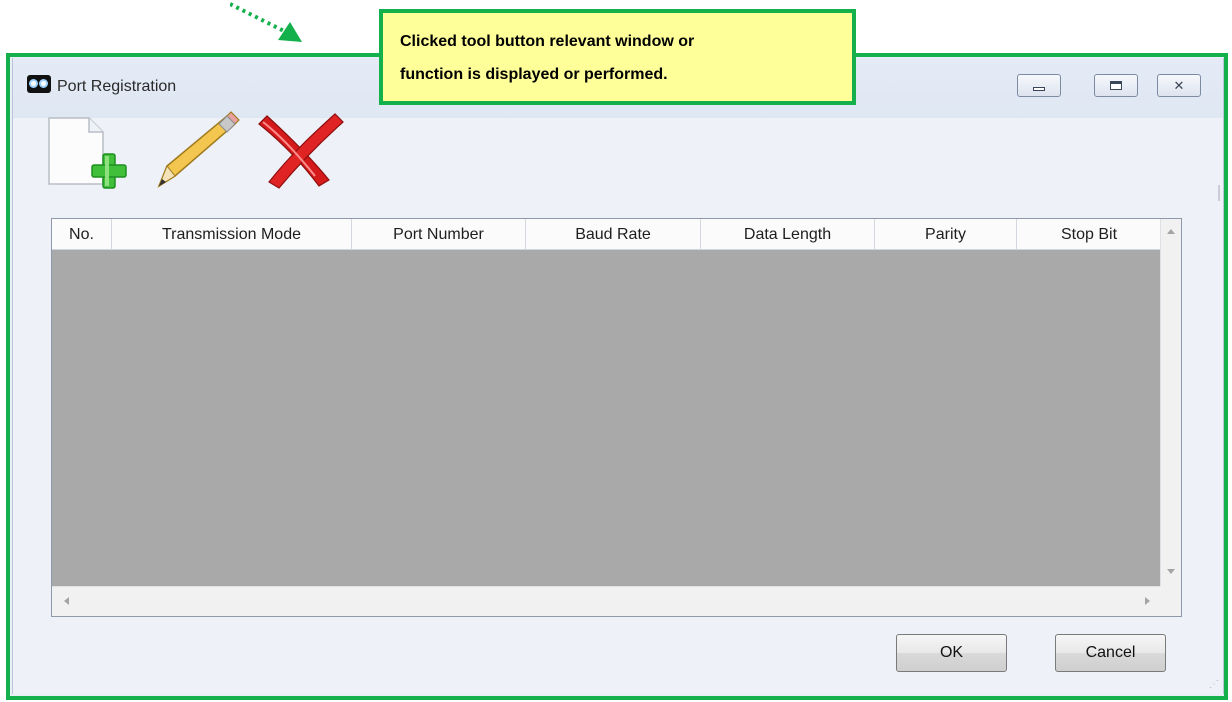 Image resolution: width=1232 pixels, height=702 pixels. What do you see at coordinates (788, 234) in the screenshot?
I see `column-header-data-length: Data Length` at bounding box center [788, 234].